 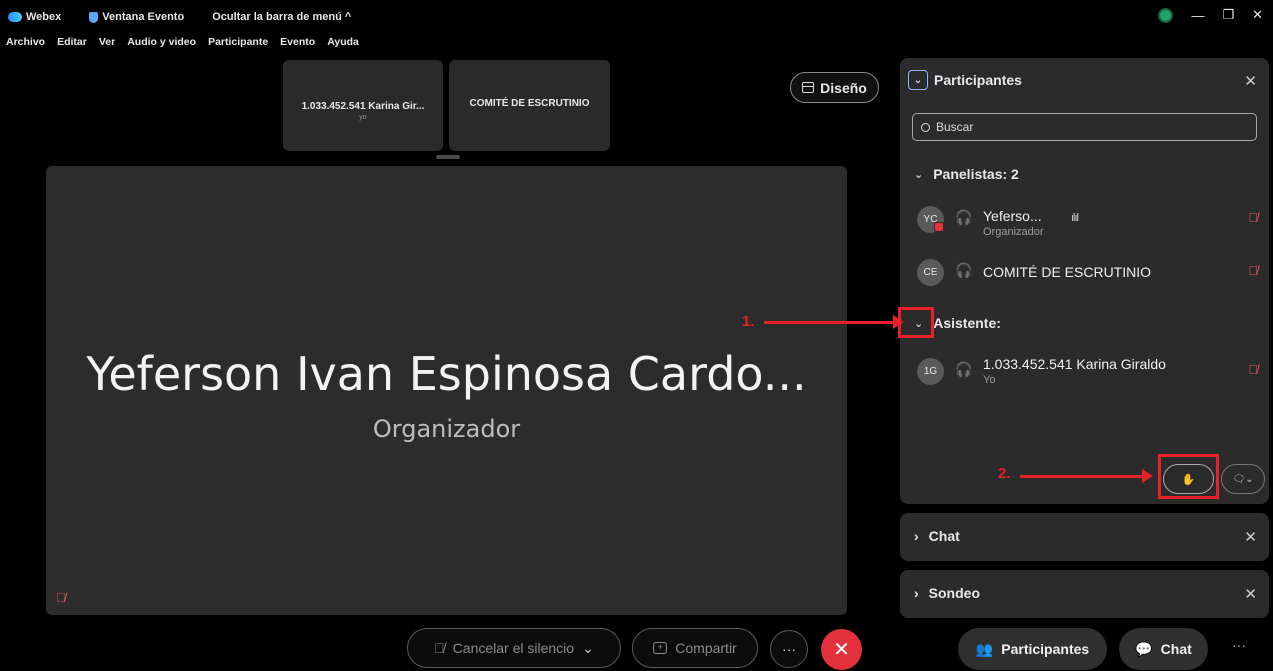 What do you see at coordinates (1074, 364) in the screenshot?
I see `participant-name: 1.033.452.541 Karina Giraldo` at bounding box center [1074, 364].